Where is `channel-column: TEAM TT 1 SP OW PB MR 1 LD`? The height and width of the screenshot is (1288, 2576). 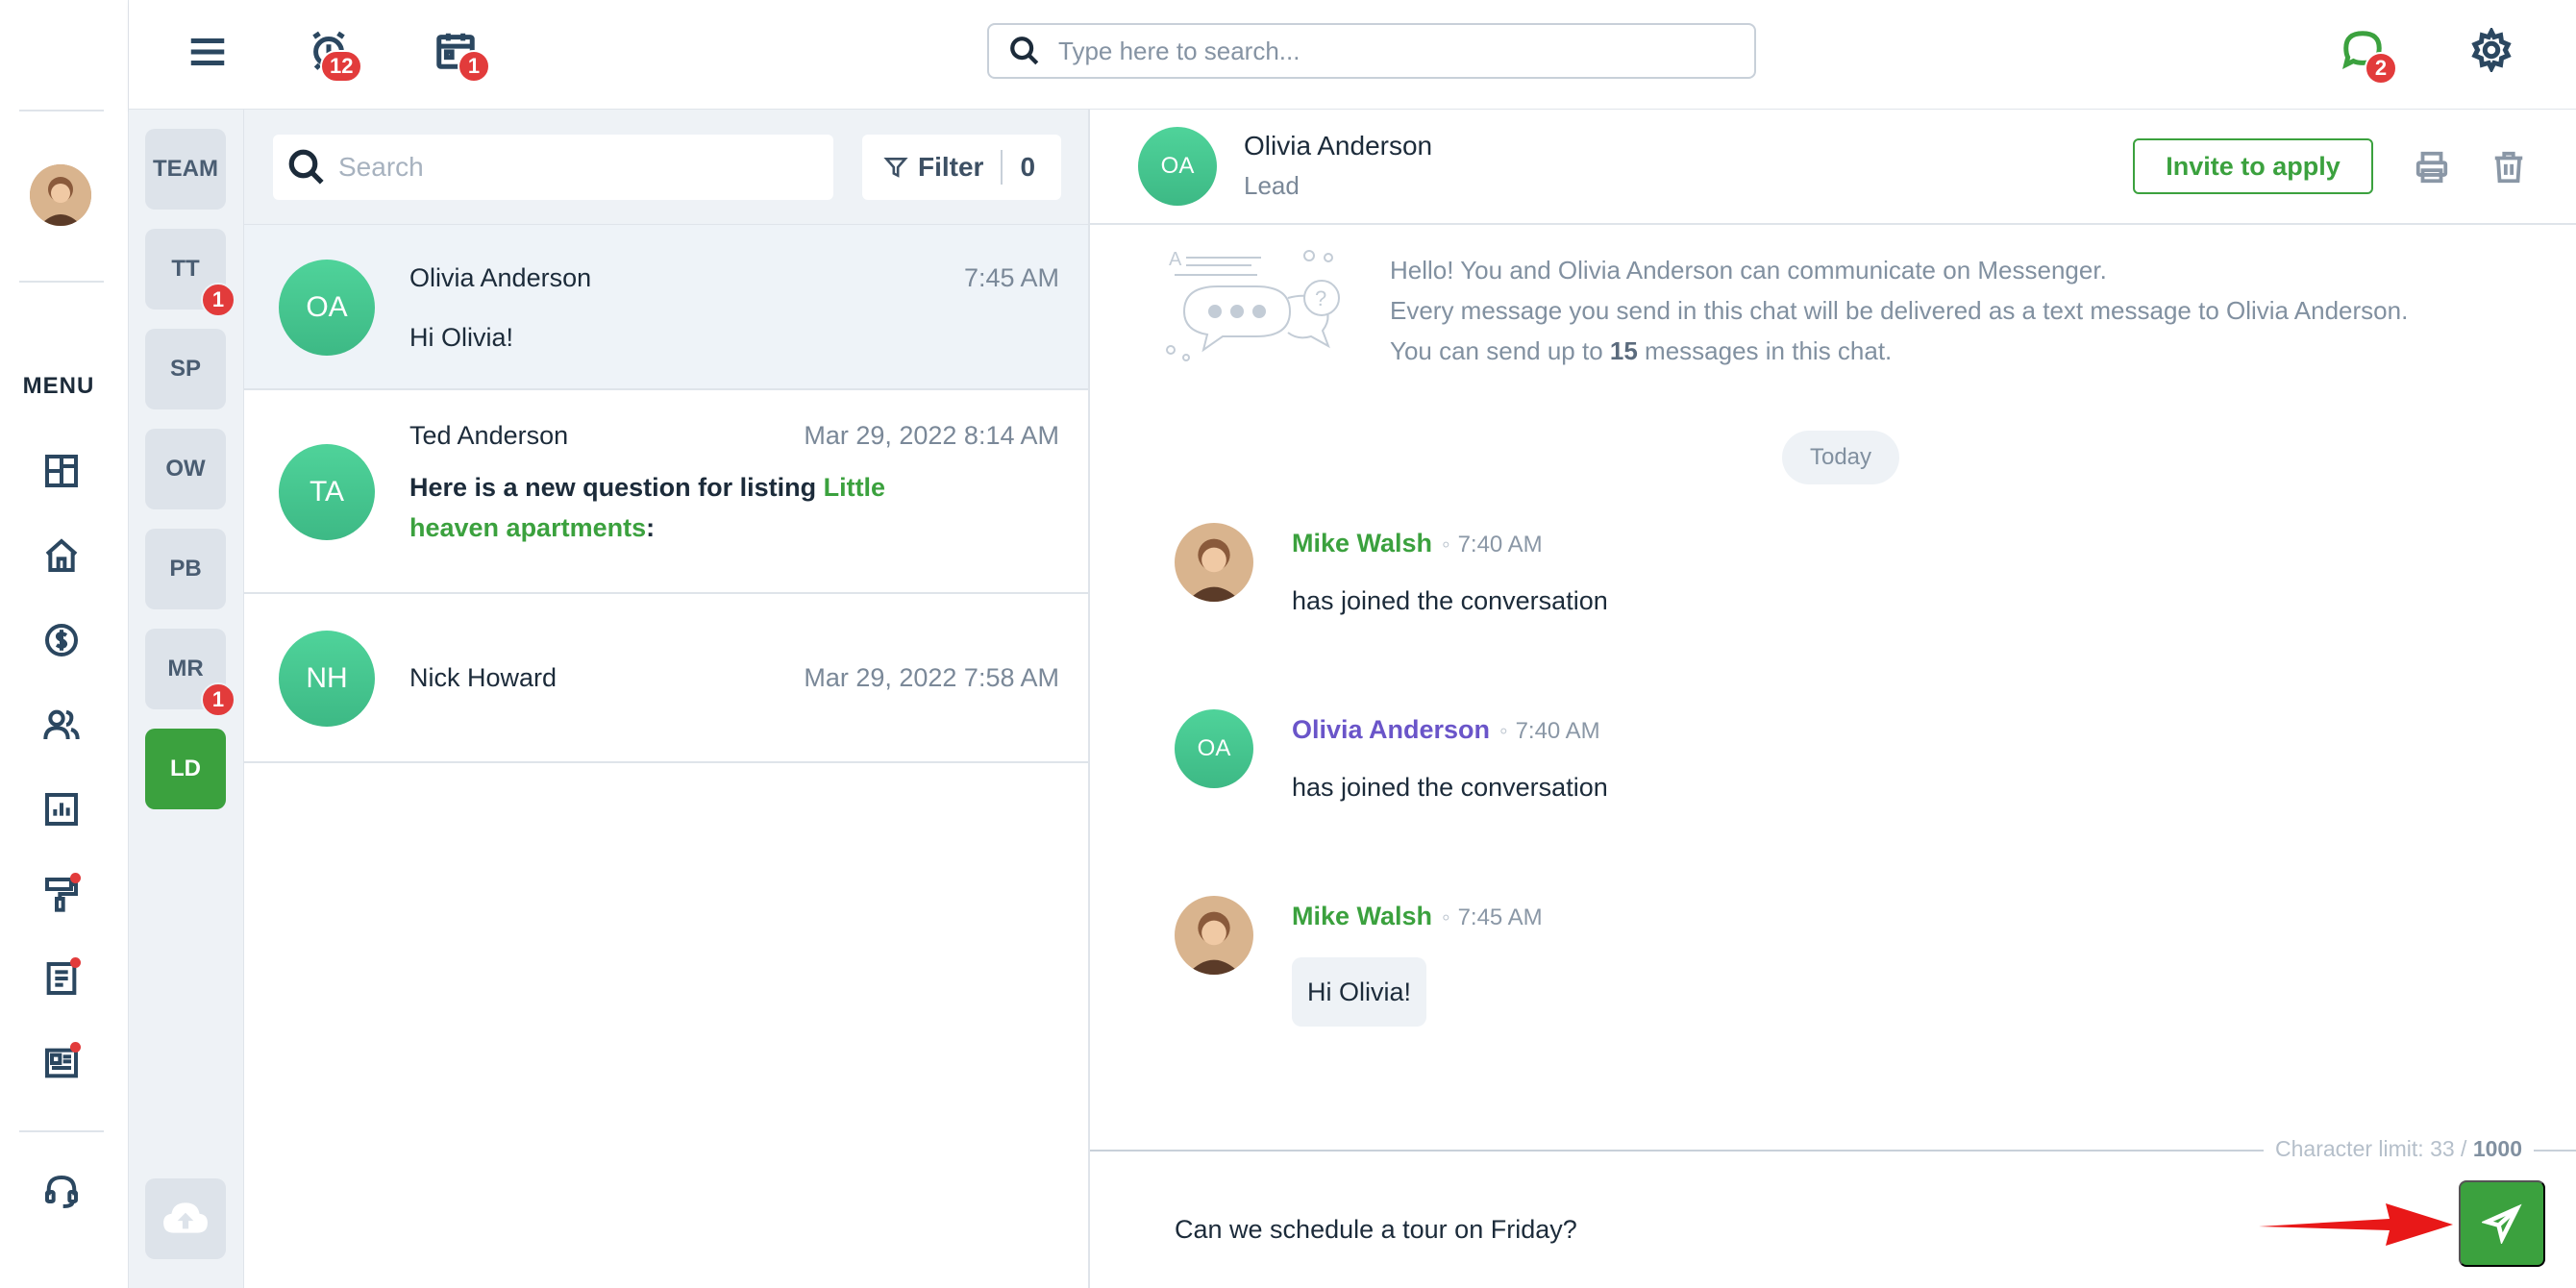 channel-column: TEAM TT 1 SP OW PB MR 1 LD is located at coordinates (186, 699).